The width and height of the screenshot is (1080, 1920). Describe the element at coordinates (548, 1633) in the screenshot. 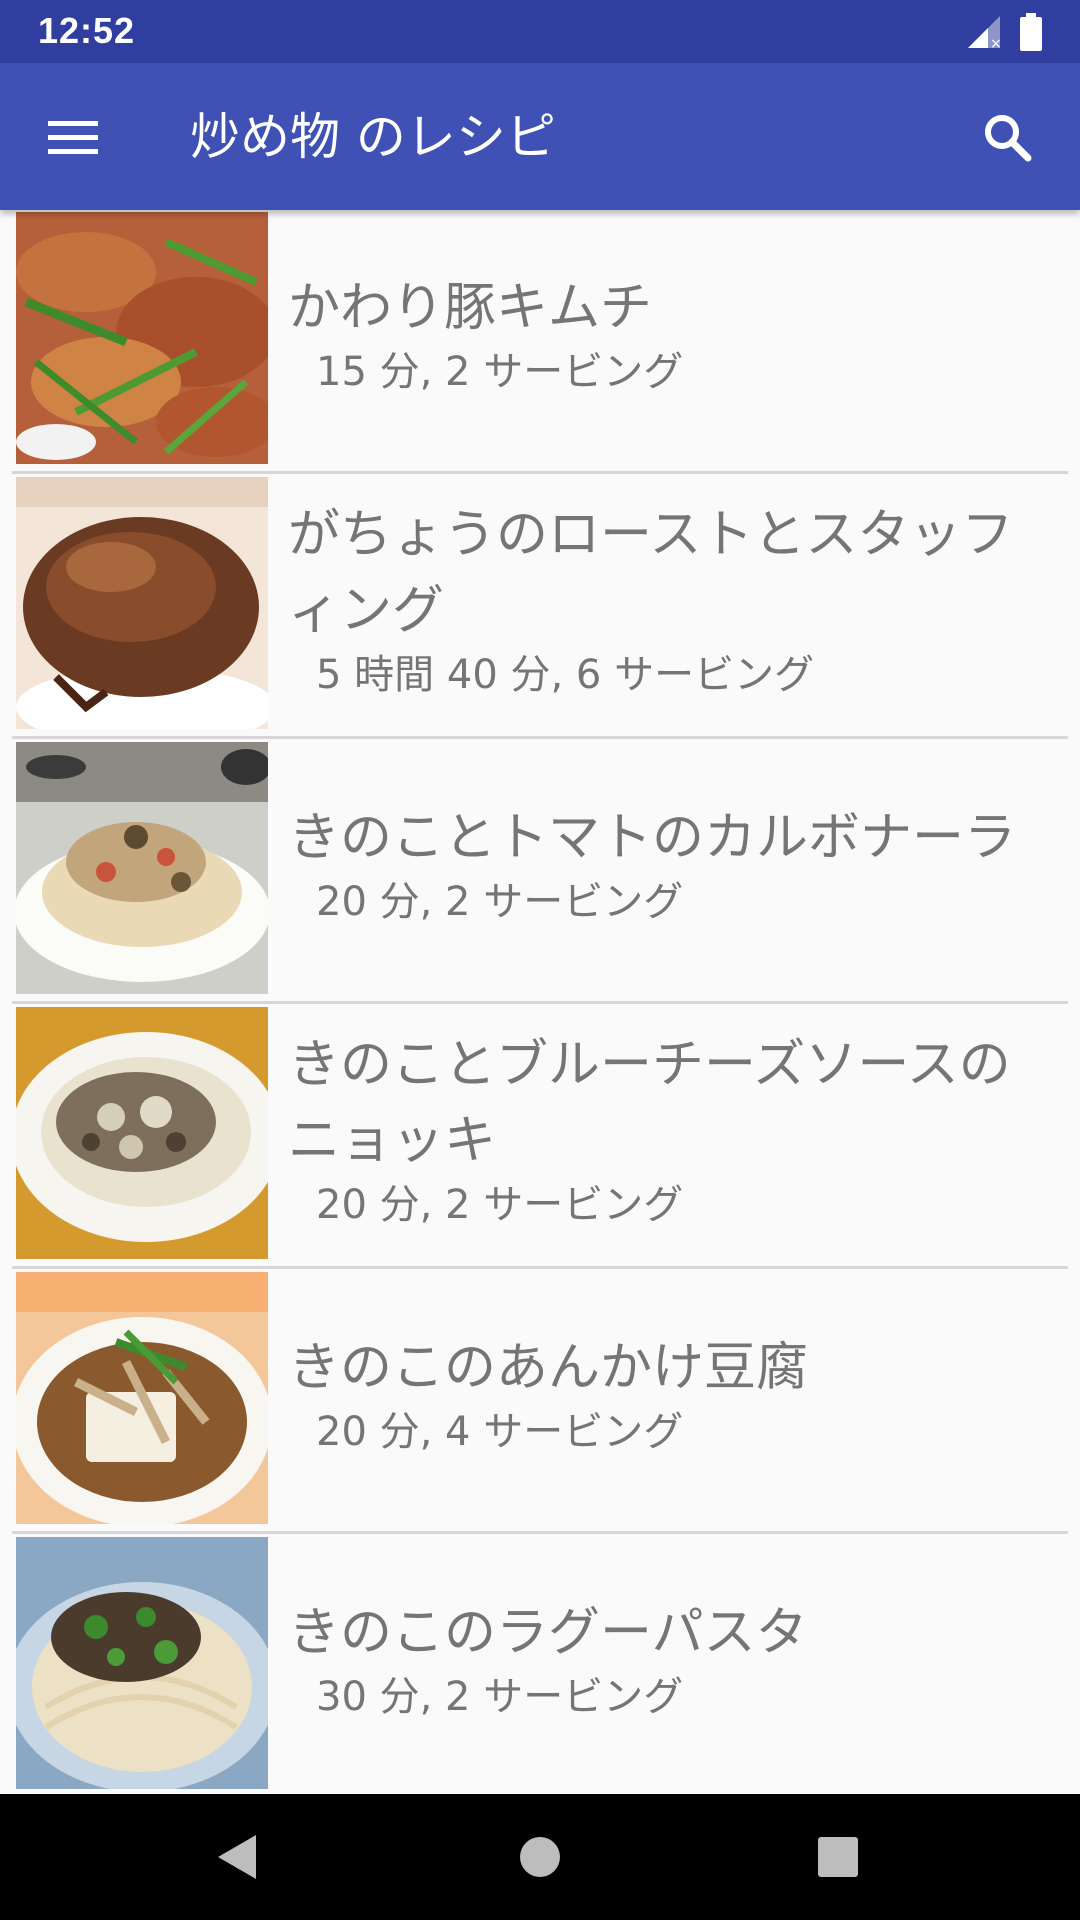

I see `recipe-title: きのこのラグーパスタ` at that location.